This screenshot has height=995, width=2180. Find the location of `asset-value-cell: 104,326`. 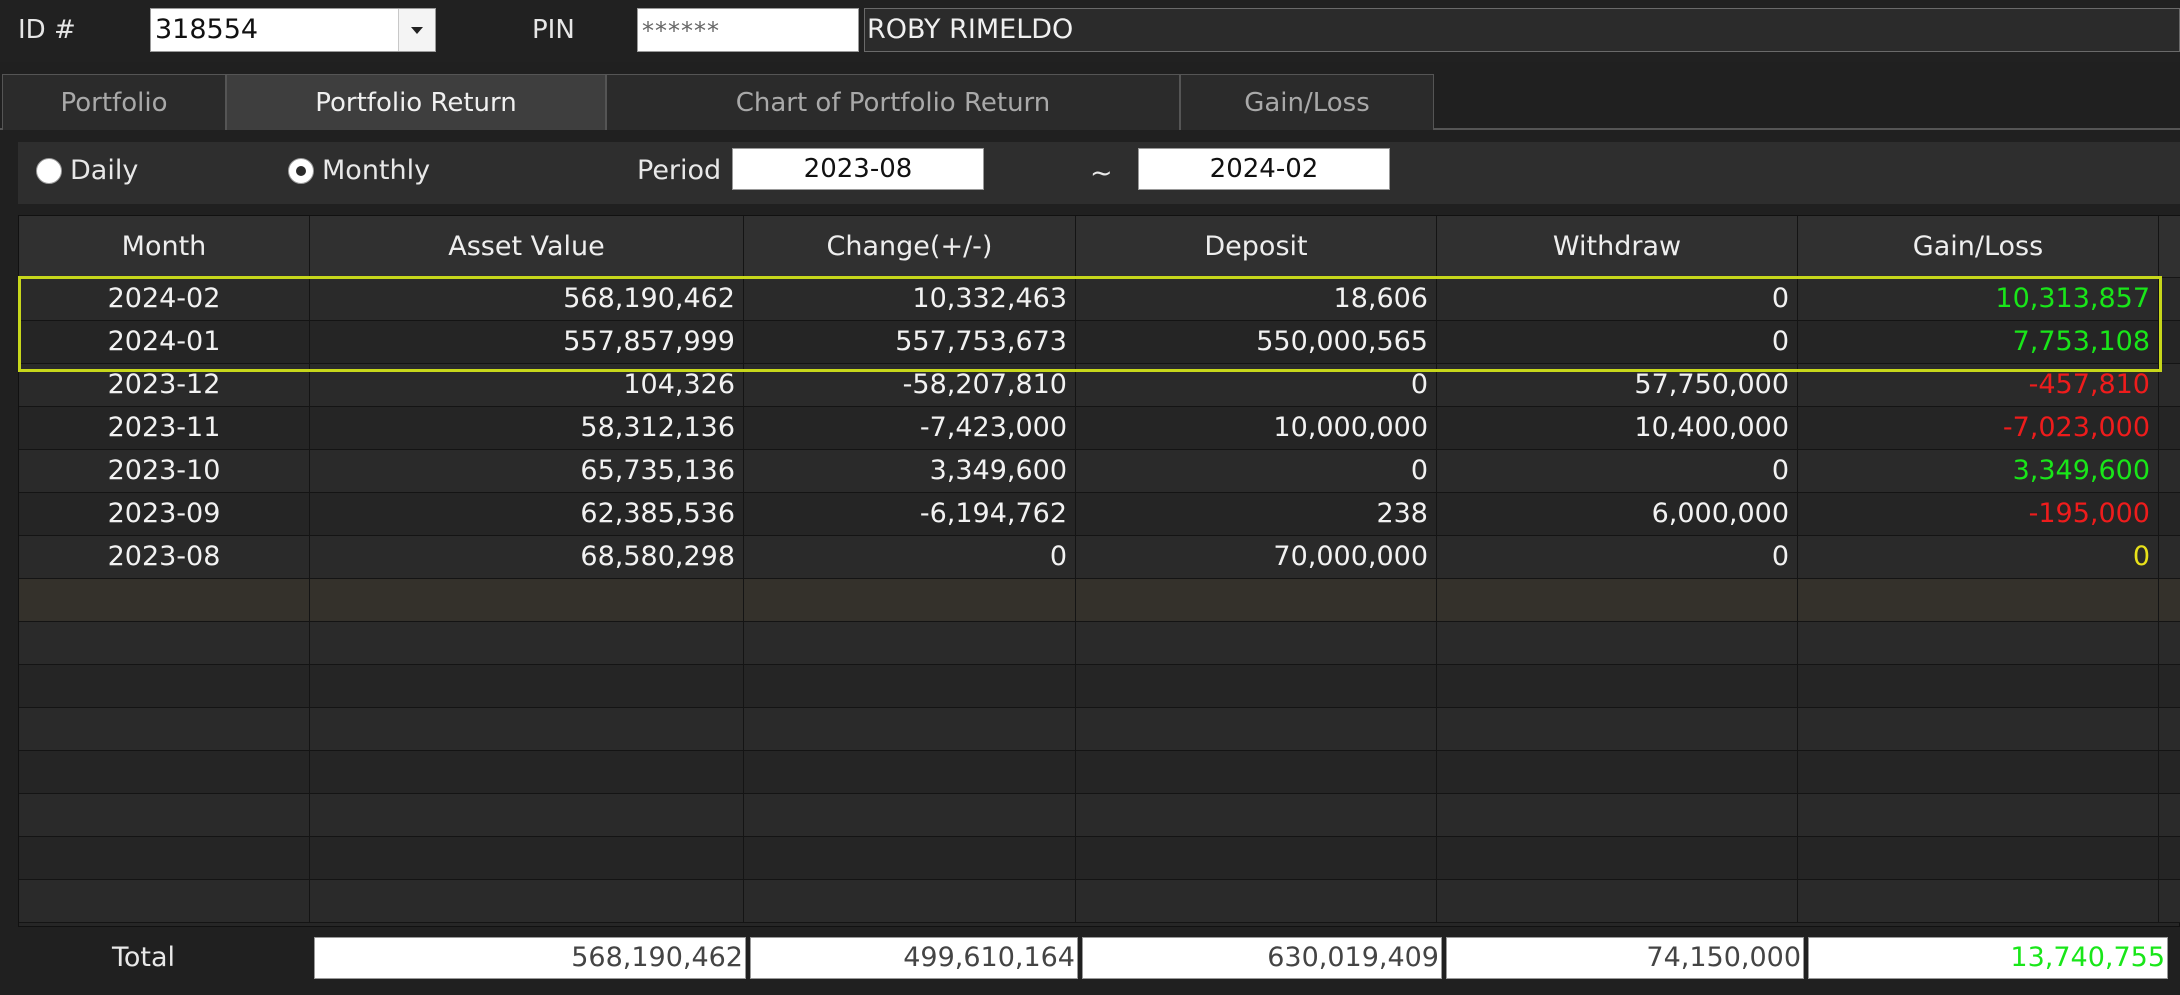

asset-value-cell: 104,326 is located at coordinates (527, 385).